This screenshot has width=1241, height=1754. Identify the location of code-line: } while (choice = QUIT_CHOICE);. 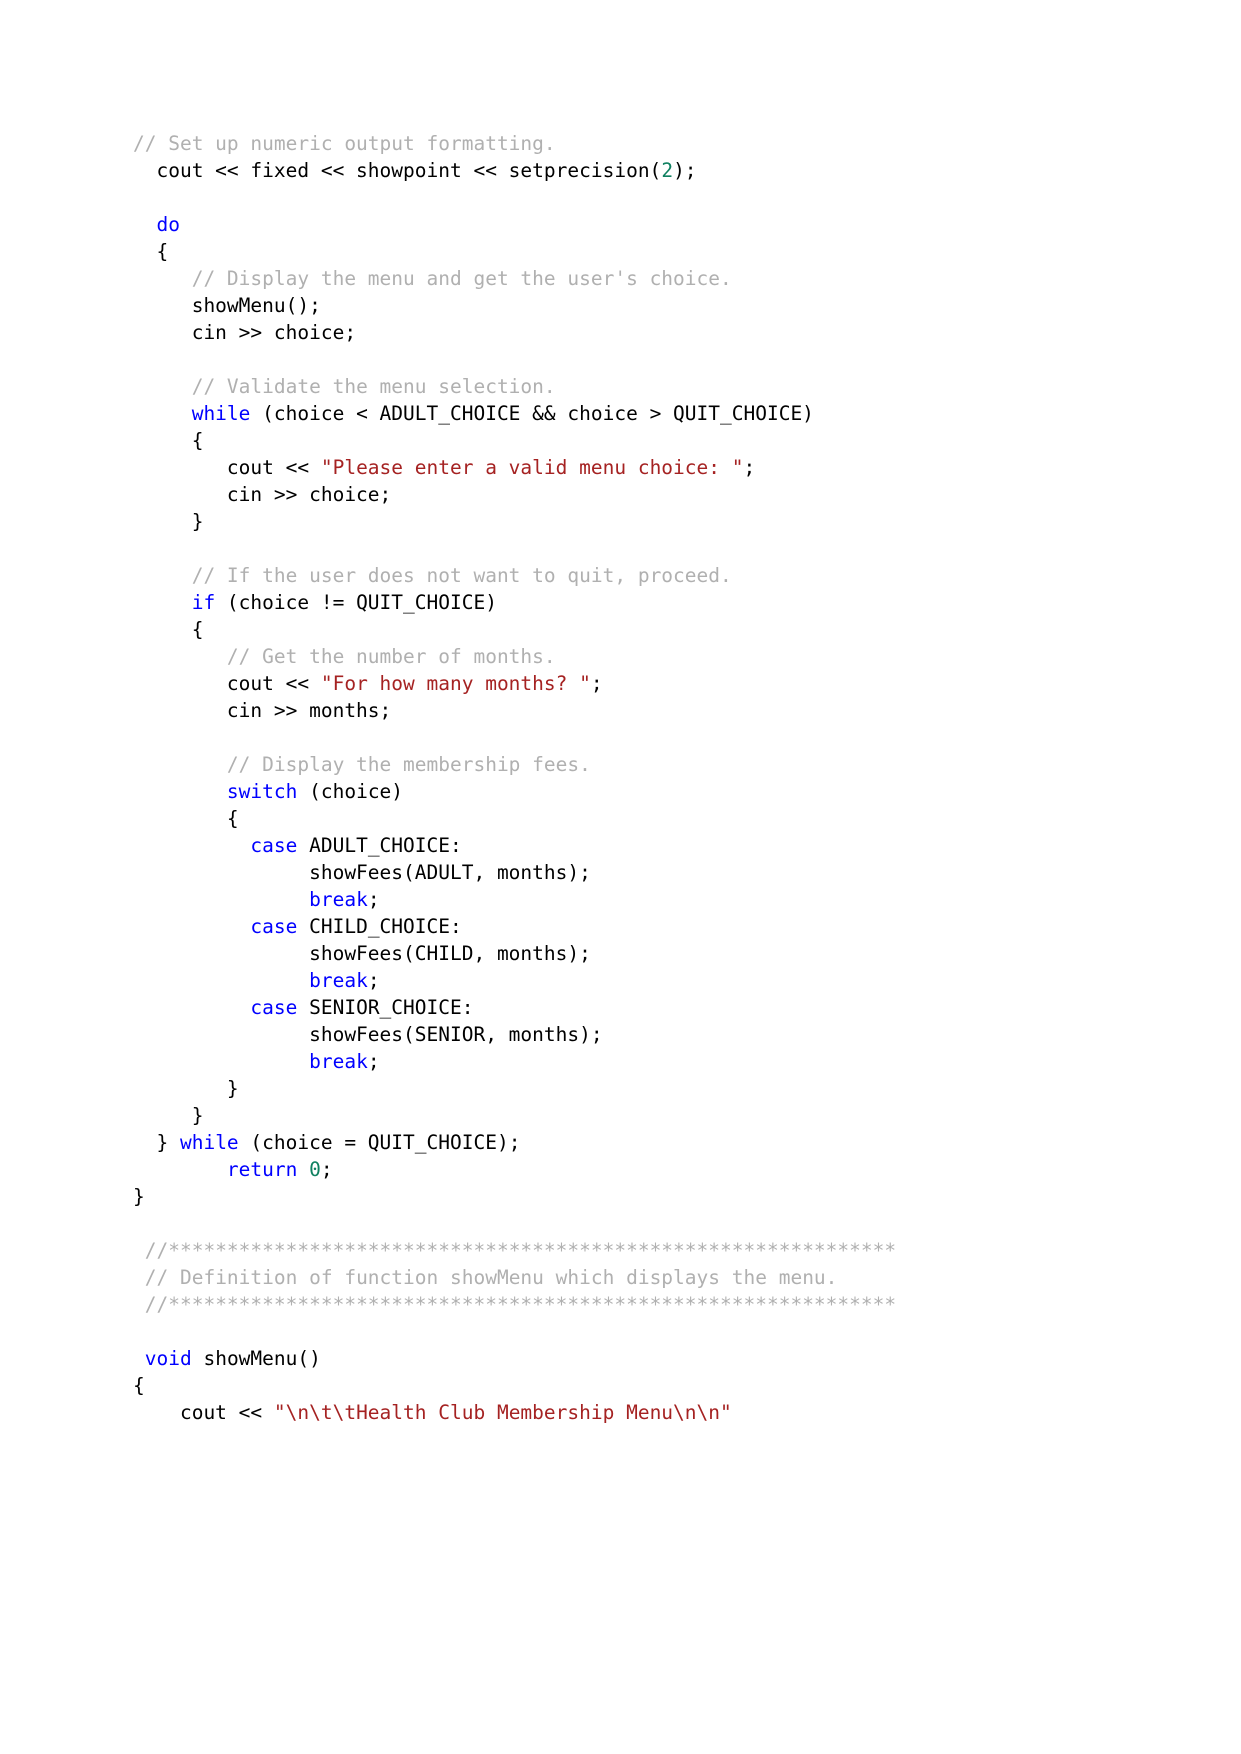
(633, 1142).